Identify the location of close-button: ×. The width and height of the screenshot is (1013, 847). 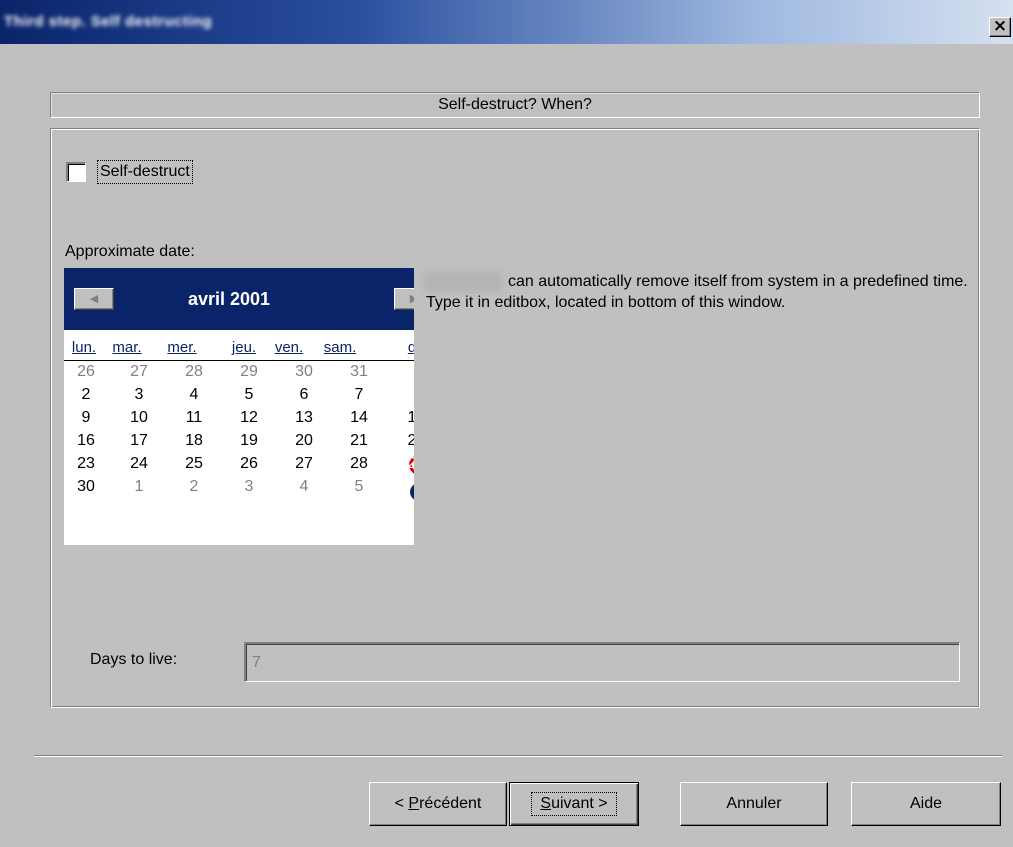
(1000, 27).